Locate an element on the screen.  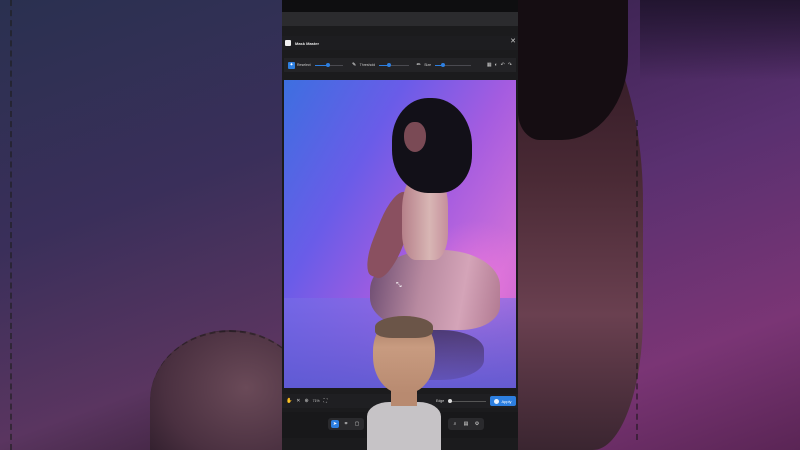
dialog-titlebar: Mask Master ✕ is located at coordinates (400, 43).